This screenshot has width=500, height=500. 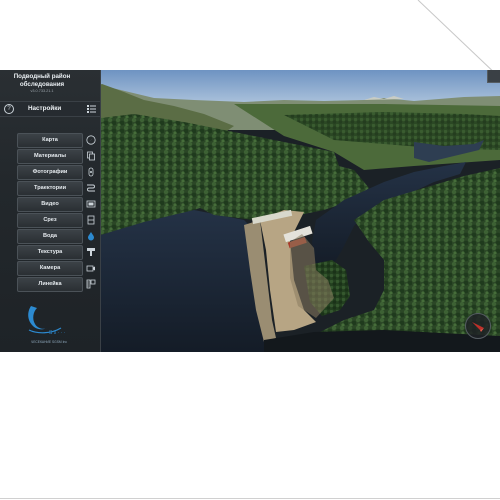 What do you see at coordinates (90, 187) in the screenshot?
I see `trajectory-icon` at bounding box center [90, 187].